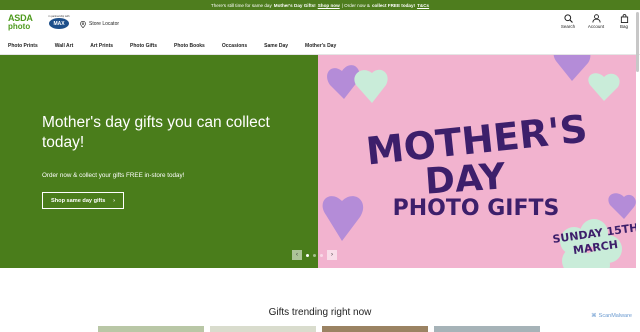 The height and width of the screenshot is (332, 640). I want to click on asda-photo-logo: ASDA photo, so click(24, 24).